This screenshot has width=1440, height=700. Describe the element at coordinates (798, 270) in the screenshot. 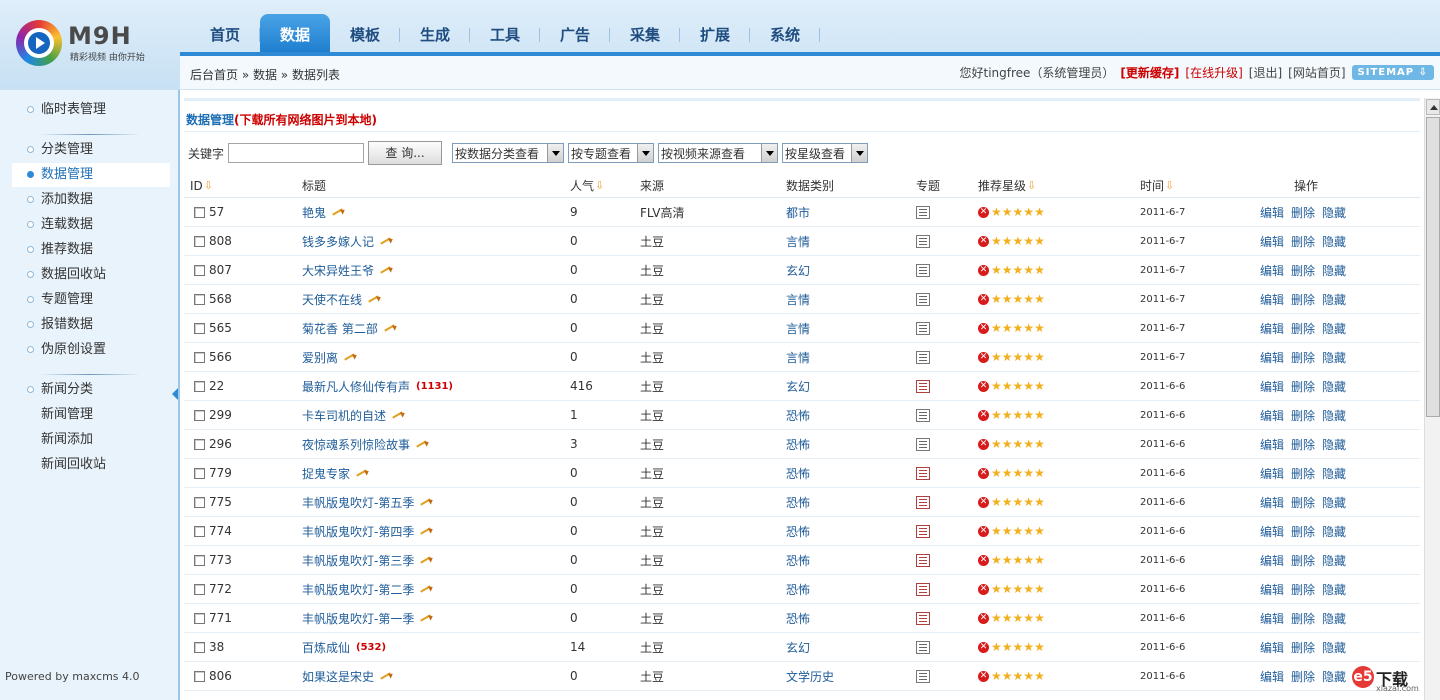

I see `row-category-link: 玄幻` at that location.